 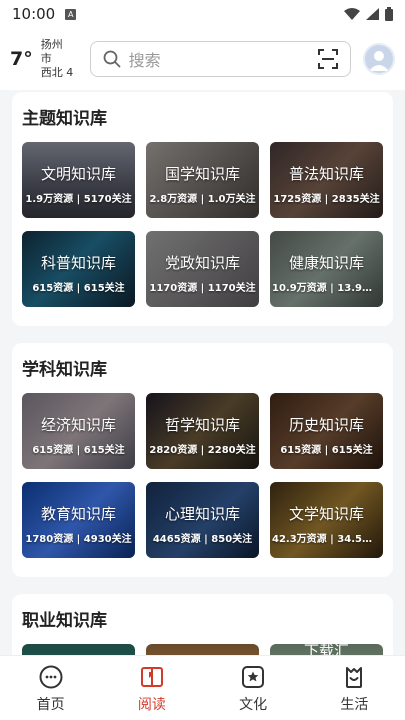 I want to click on tab-culture: 文化, so click(x=253, y=688).